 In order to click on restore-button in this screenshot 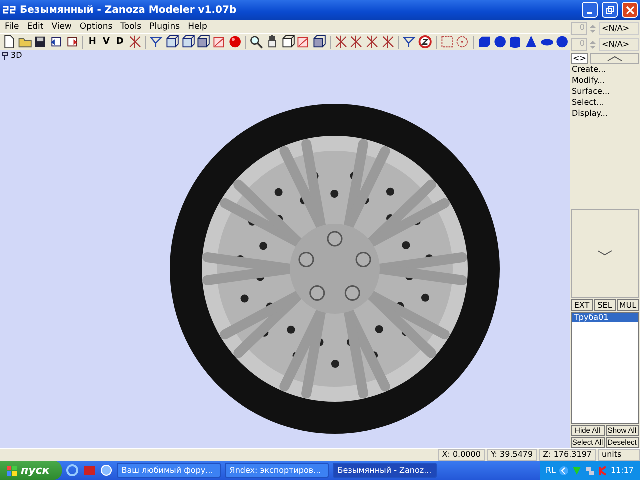, I will do `click(610, 10)`.